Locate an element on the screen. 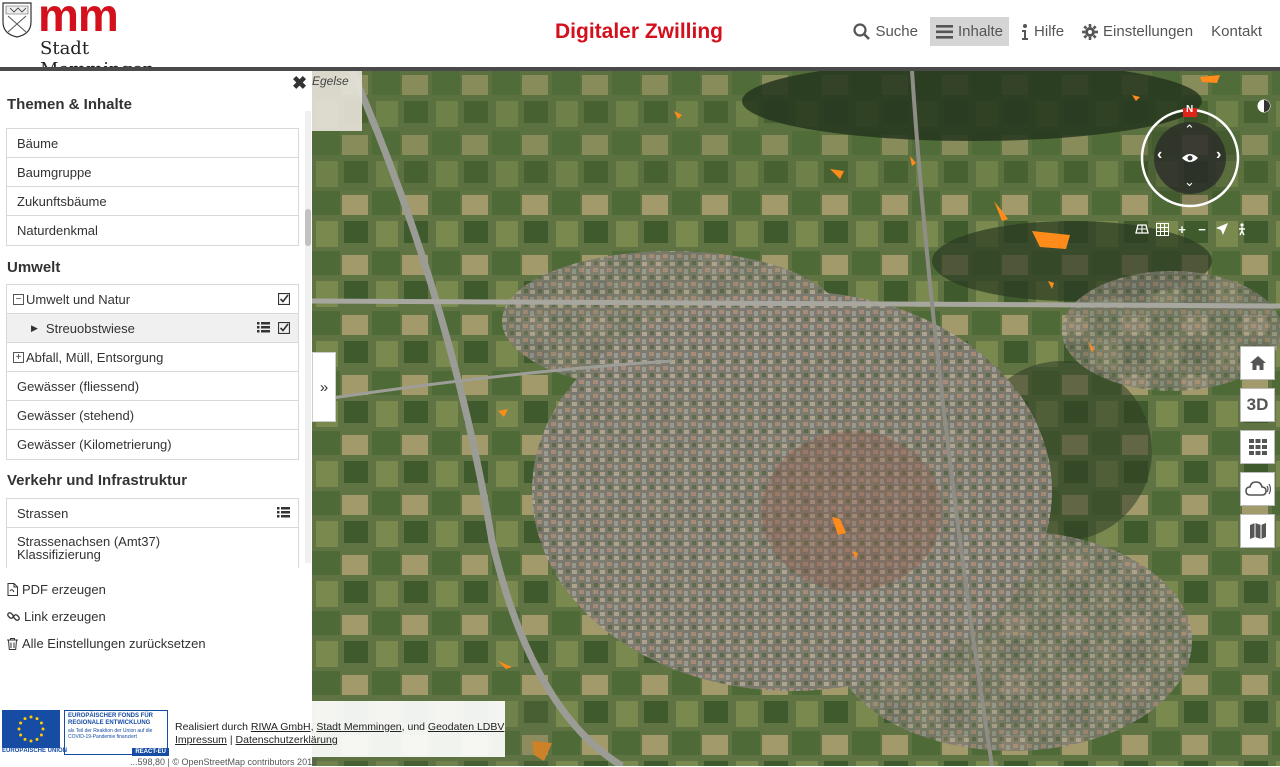  grid-icon is located at coordinates (1257, 447).